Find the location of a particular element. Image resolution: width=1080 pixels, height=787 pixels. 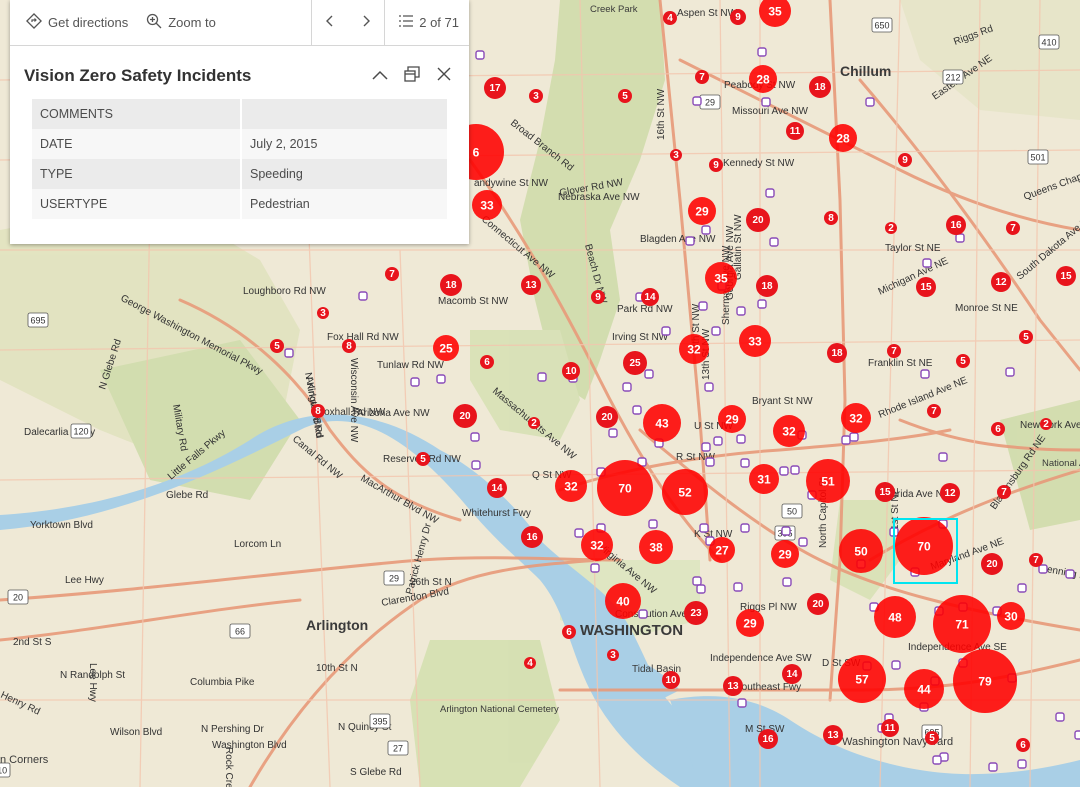

incident-cluster: 71 is located at coordinates (962, 624).